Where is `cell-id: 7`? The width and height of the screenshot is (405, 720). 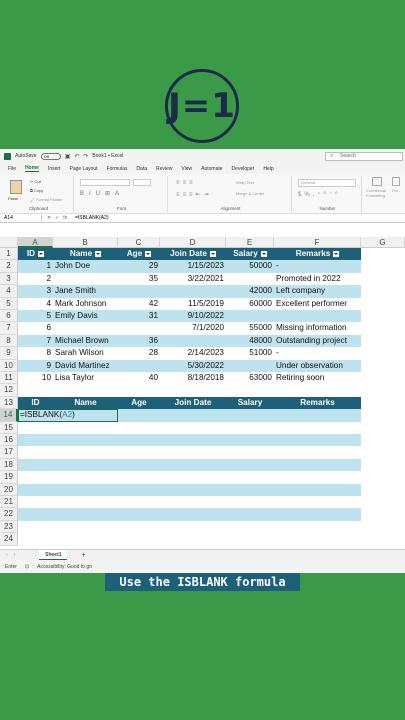
cell-id: 7 is located at coordinates (35, 341).